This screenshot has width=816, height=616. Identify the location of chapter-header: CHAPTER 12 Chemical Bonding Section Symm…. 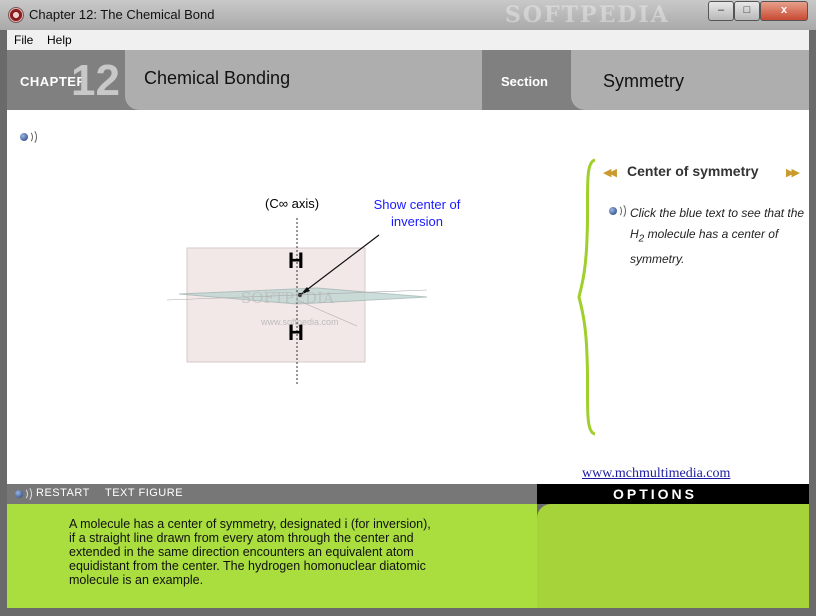
(408, 80).